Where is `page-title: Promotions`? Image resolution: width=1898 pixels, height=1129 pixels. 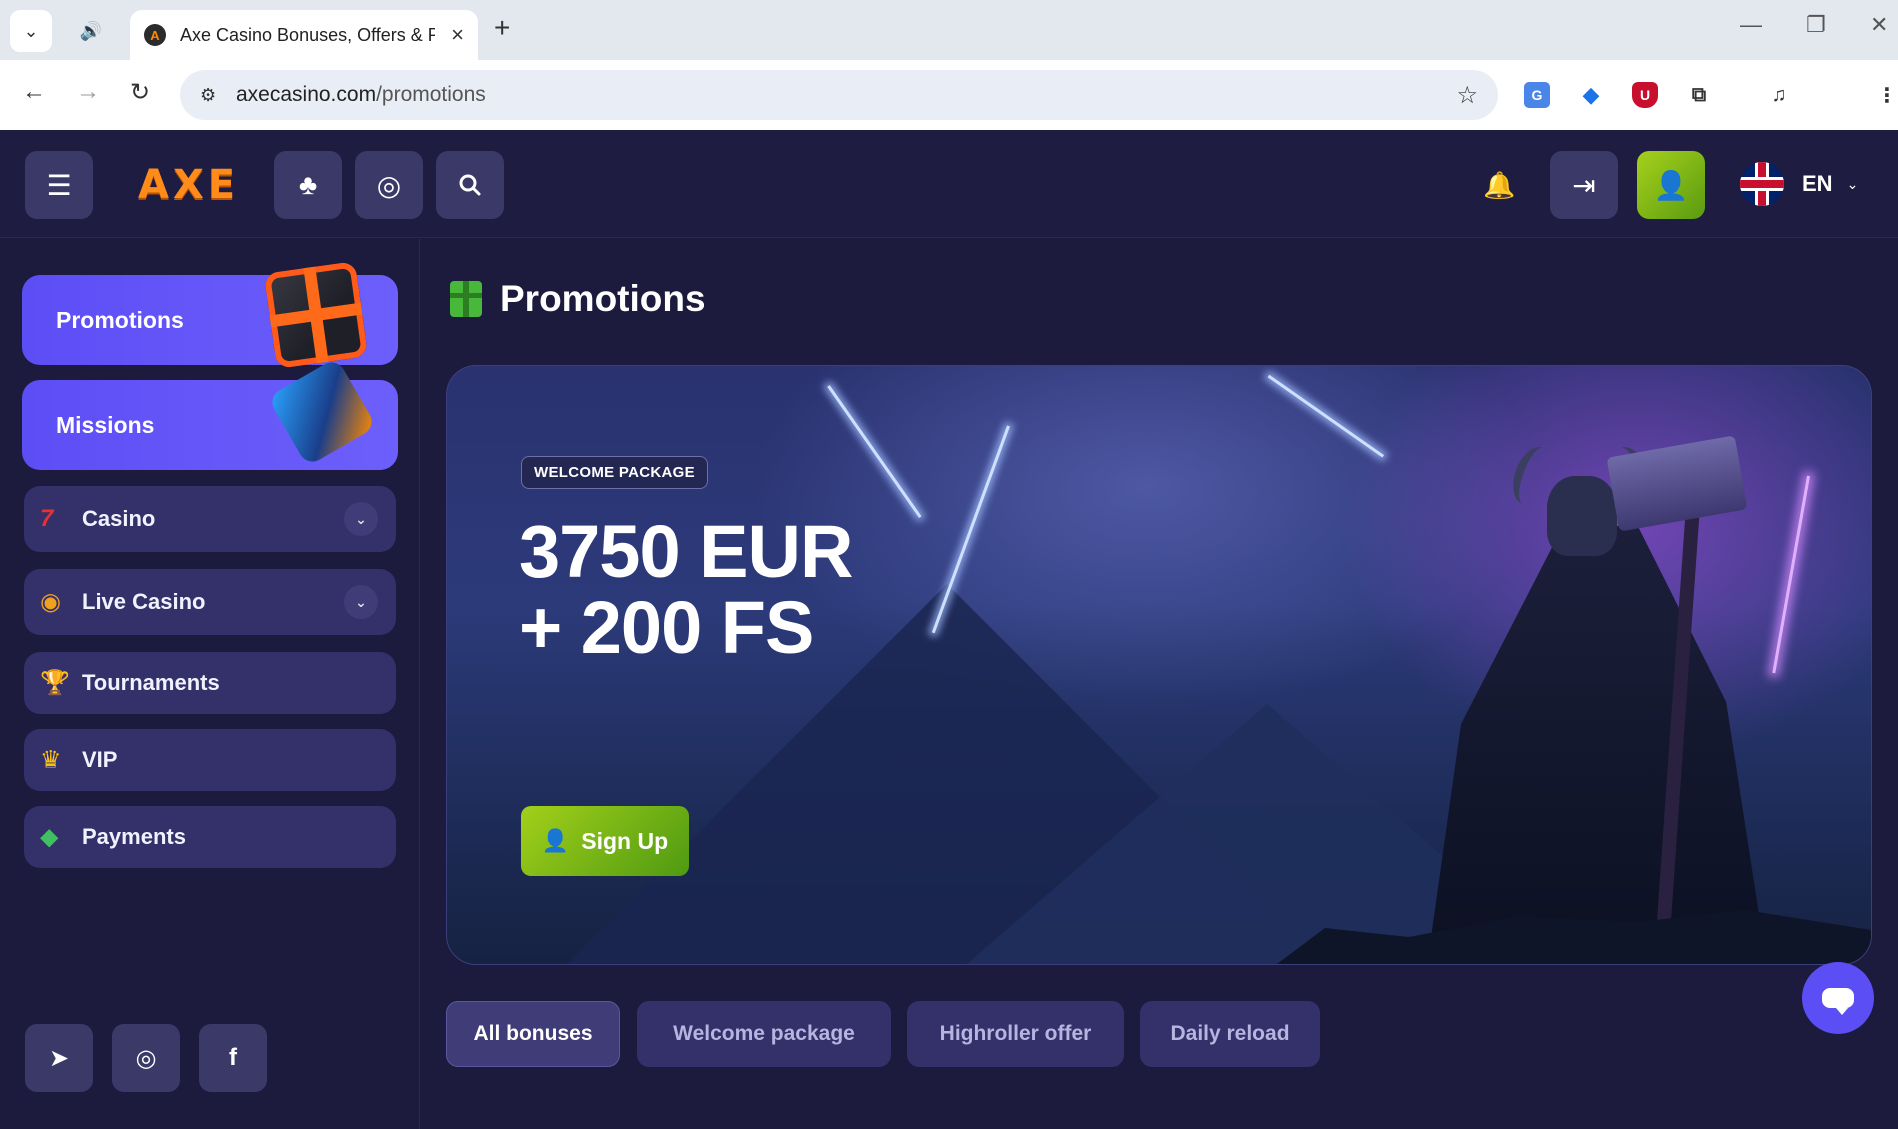
page-title: Promotions is located at coordinates (578, 299).